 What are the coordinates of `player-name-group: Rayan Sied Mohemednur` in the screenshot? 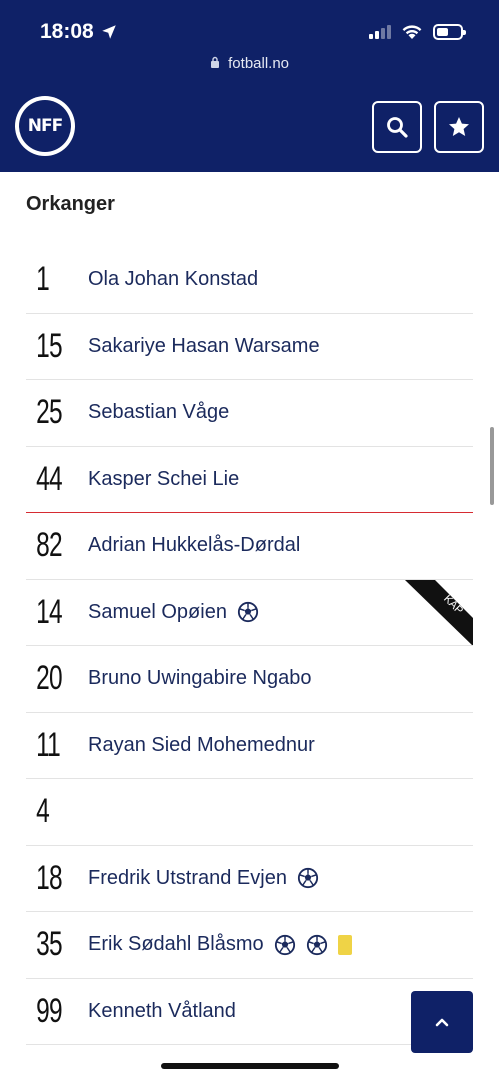 It's located at (201, 745).